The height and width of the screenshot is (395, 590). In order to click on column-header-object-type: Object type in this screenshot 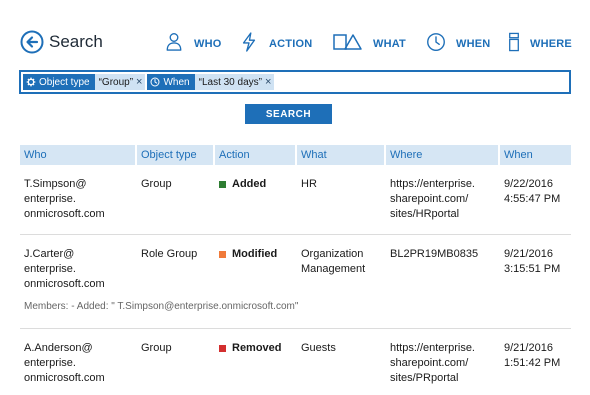, I will do `click(174, 155)`.